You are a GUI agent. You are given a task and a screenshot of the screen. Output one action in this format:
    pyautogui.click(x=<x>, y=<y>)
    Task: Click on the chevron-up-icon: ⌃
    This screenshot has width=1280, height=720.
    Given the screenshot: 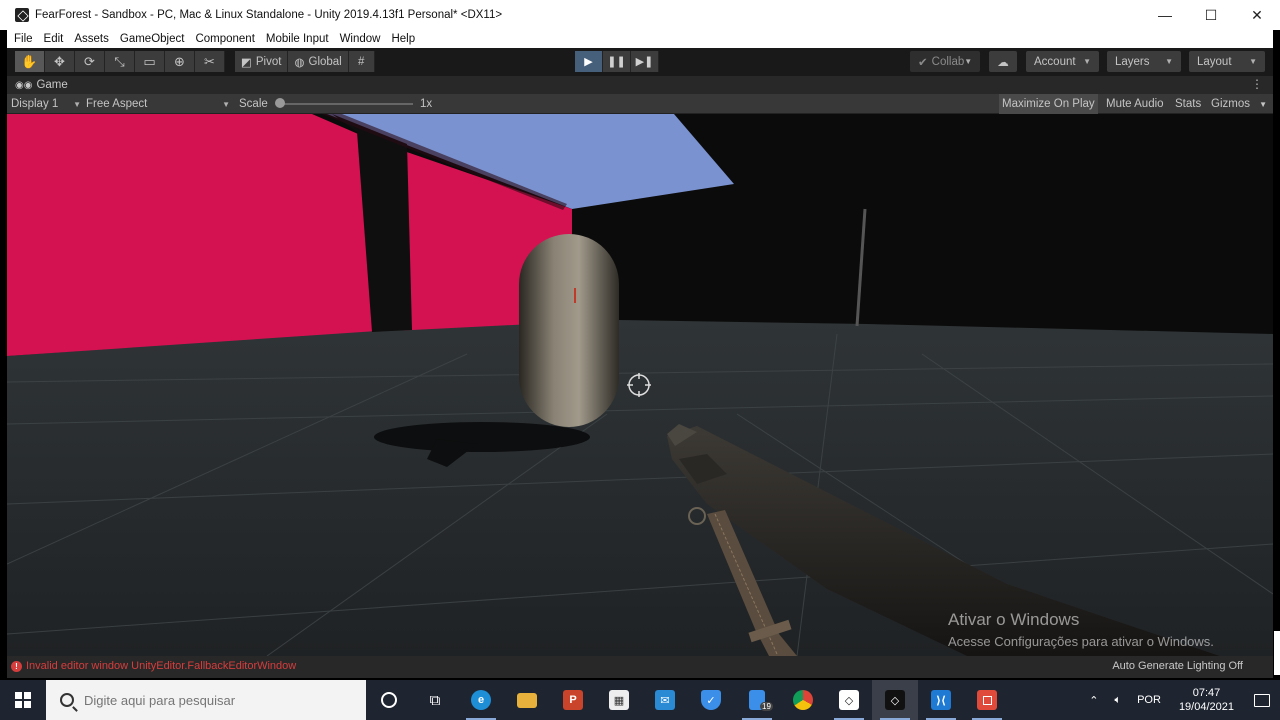 What is the action you would take?
    pyautogui.click(x=1093, y=700)
    